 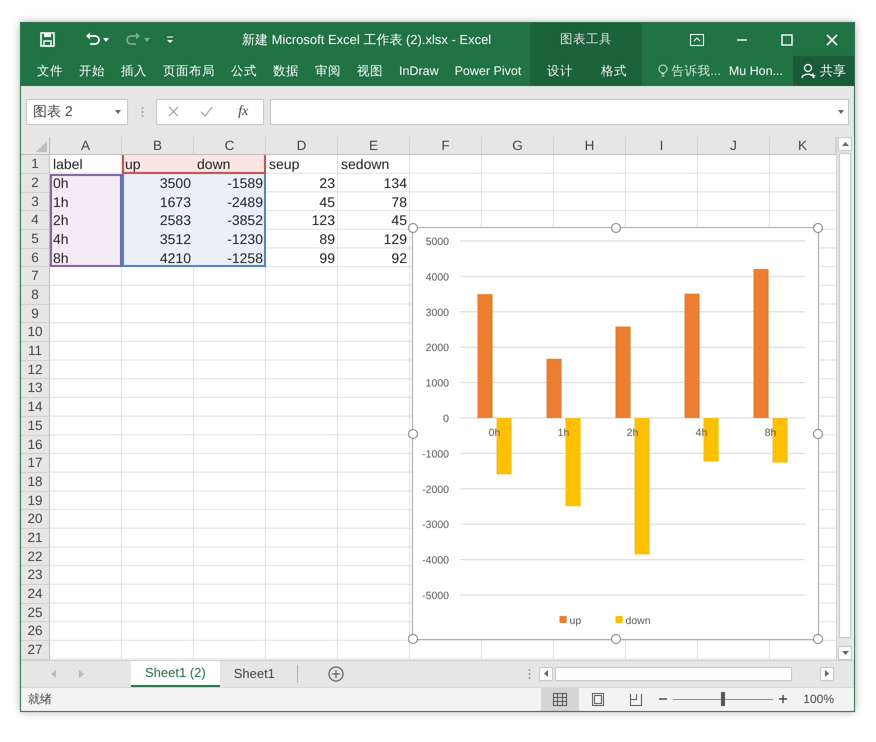 What do you see at coordinates (559, 111) in the screenshot?
I see `formula-input` at bounding box center [559, 111].